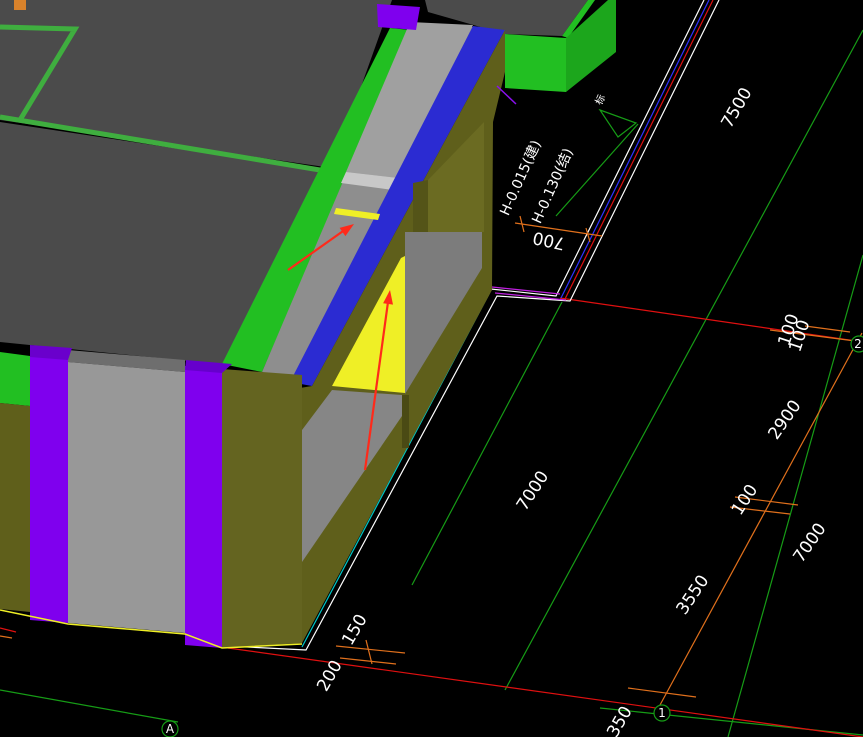 This screenshot has width=863, height=737. I want to click on axis-bubble-2: 2, so click(856, 344).